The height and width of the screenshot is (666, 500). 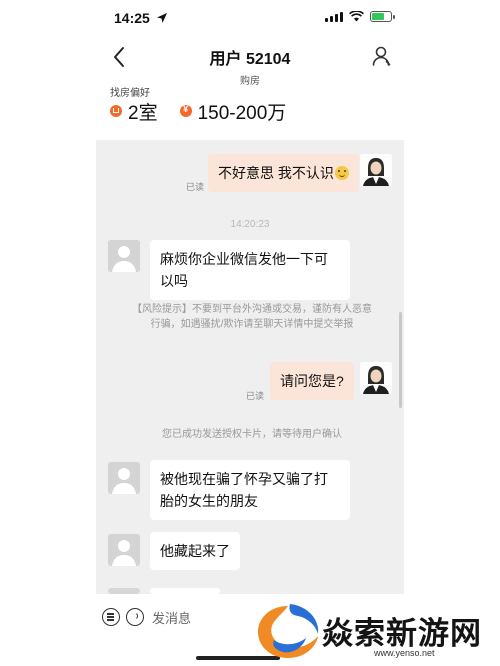 I want to click on time-separator: 14:20:23, so click(x=250, y=224).